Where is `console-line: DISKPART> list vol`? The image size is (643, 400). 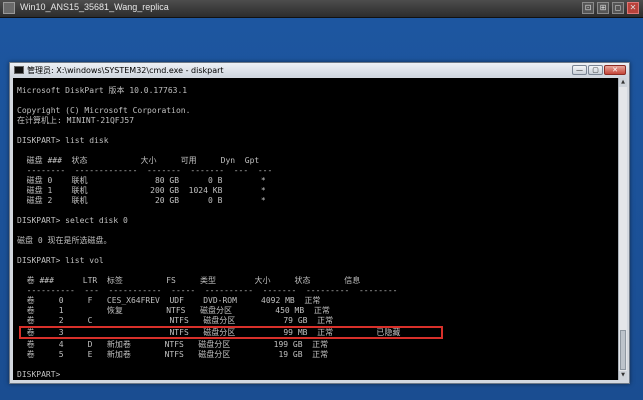
console-line: DISKPART> list vol is located at coordinates (60, 260).